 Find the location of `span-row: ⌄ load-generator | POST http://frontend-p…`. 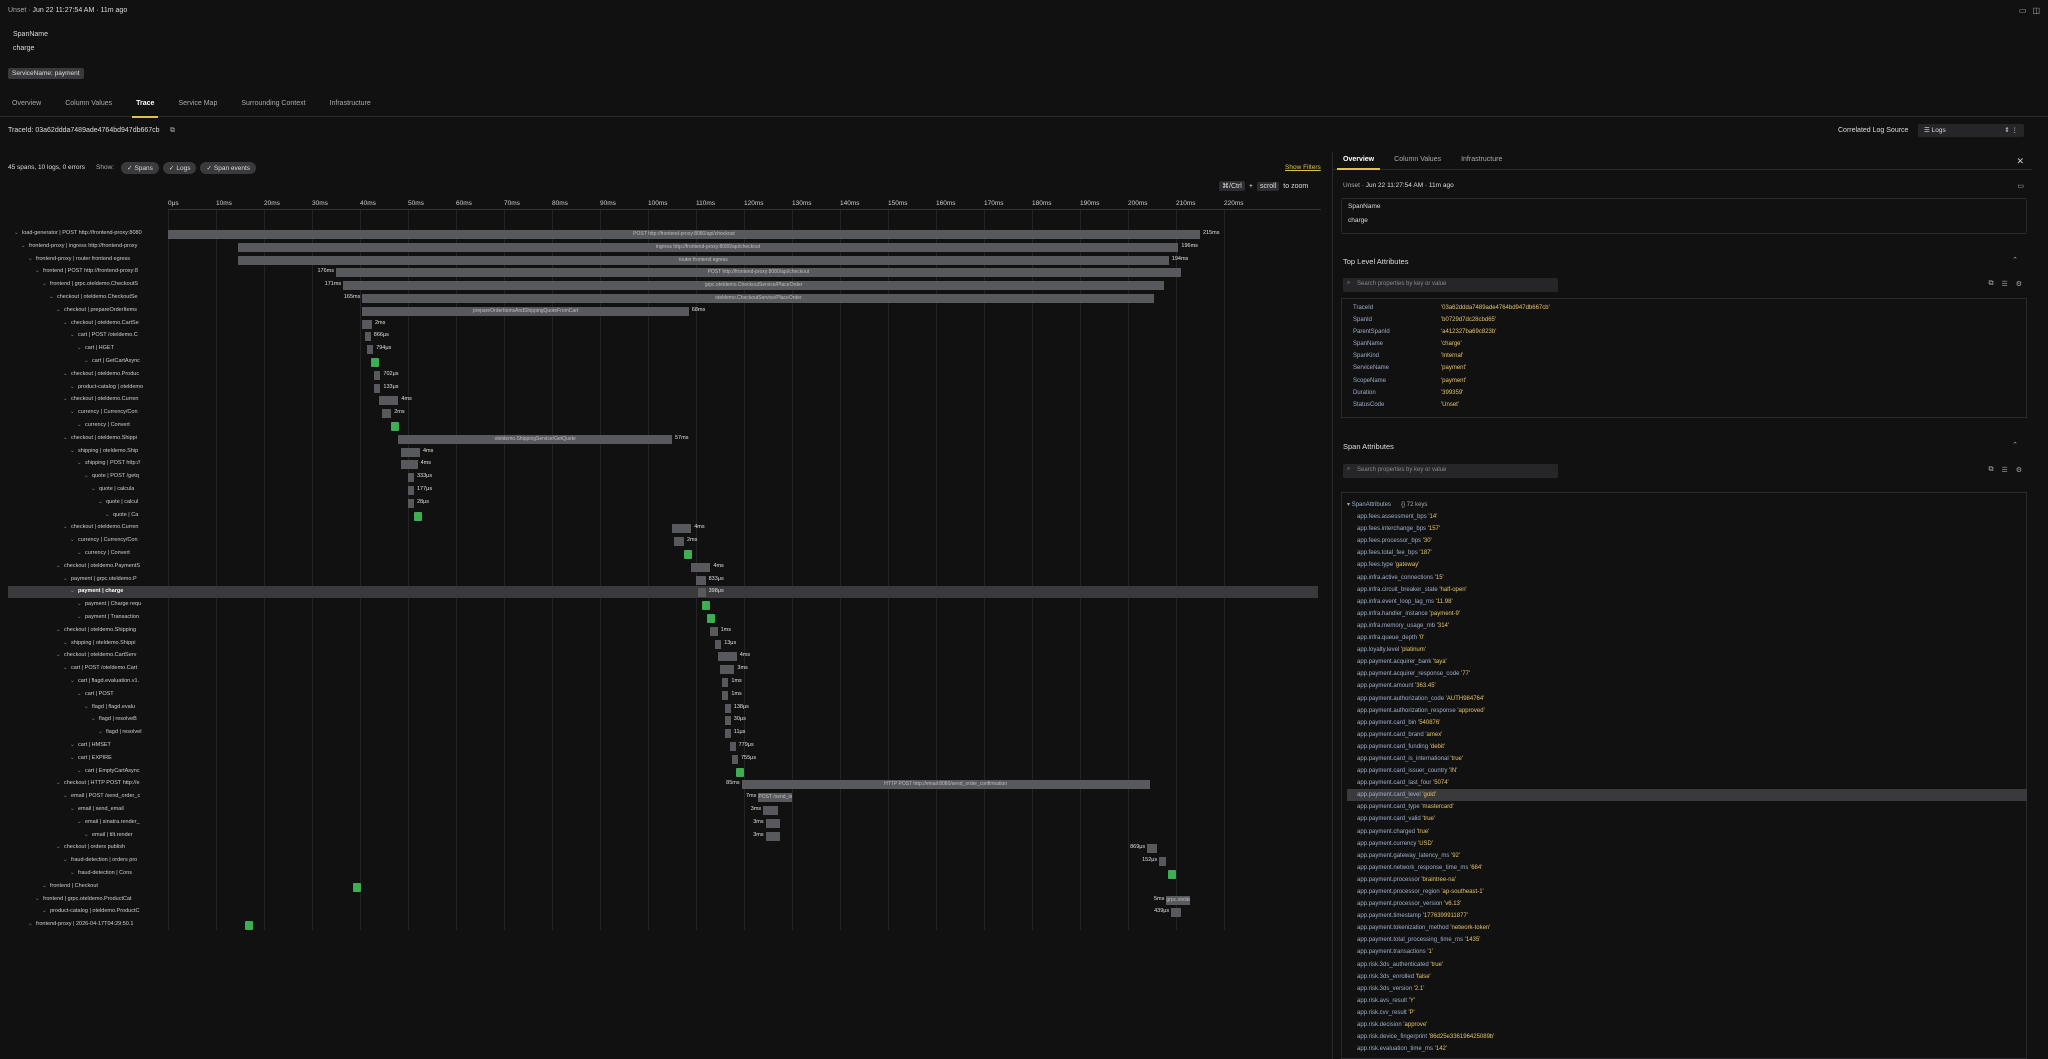

span-row: ⌄ load-generator | POST http://frontend-p… is located at coordinates (663, 234).